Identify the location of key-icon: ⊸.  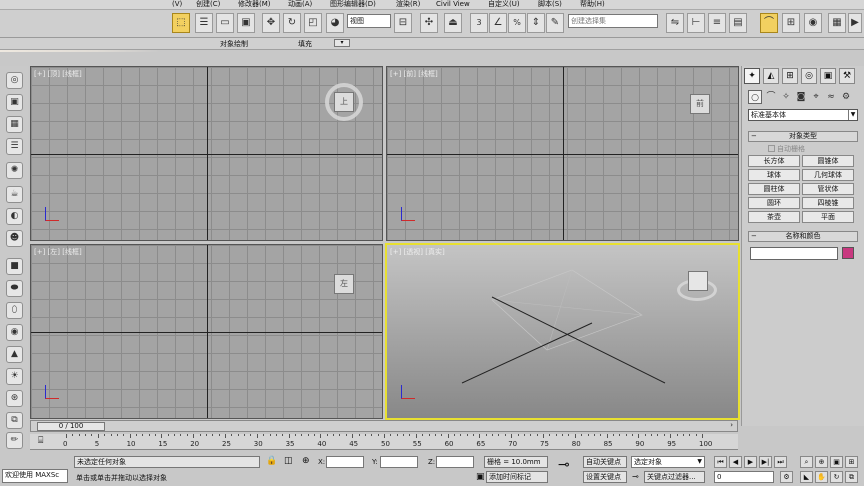
(564, 465).